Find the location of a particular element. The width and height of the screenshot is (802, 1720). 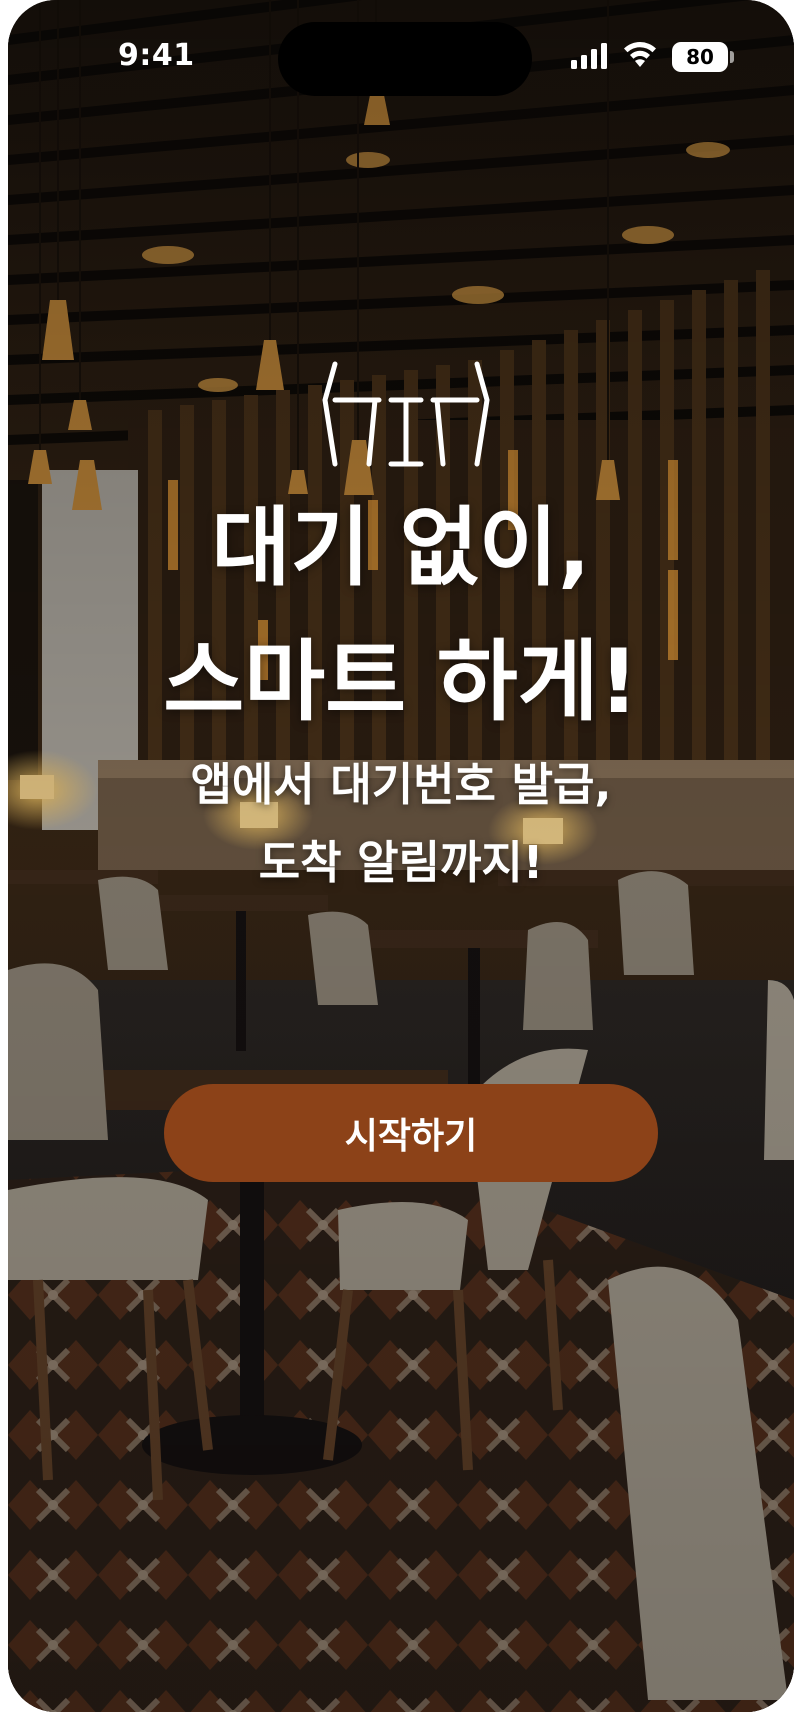

battery-level: 80 is located at coordinates (700, 57).